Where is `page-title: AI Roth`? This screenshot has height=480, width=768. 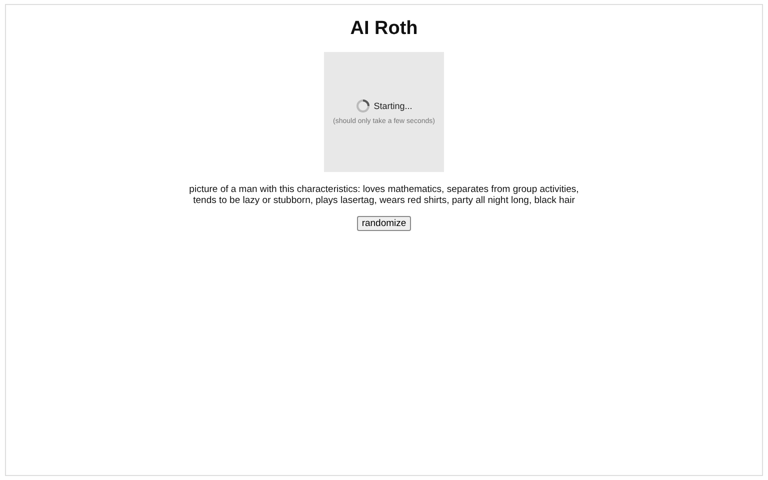 page-title: AI Roth is located at coordinates (384, 29).